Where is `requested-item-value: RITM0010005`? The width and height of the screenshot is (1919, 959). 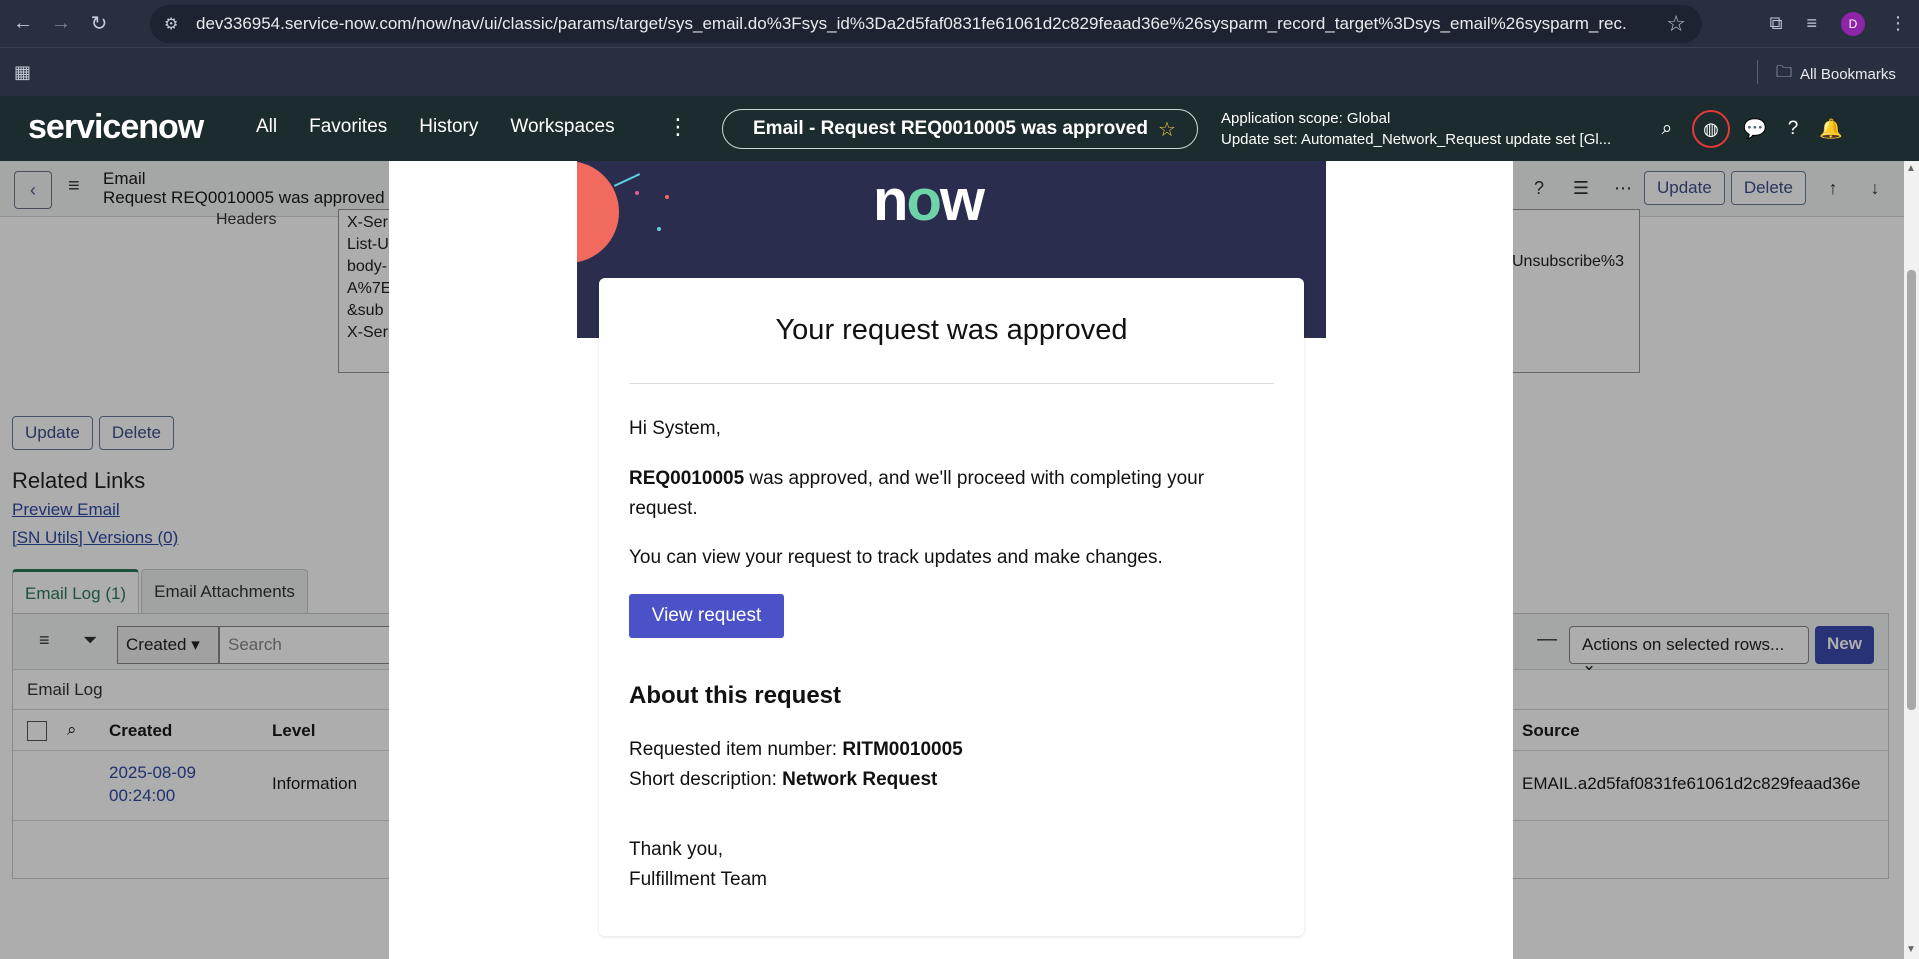 requested-item-value: RITM0010005 is located at coordinates (902, 749).